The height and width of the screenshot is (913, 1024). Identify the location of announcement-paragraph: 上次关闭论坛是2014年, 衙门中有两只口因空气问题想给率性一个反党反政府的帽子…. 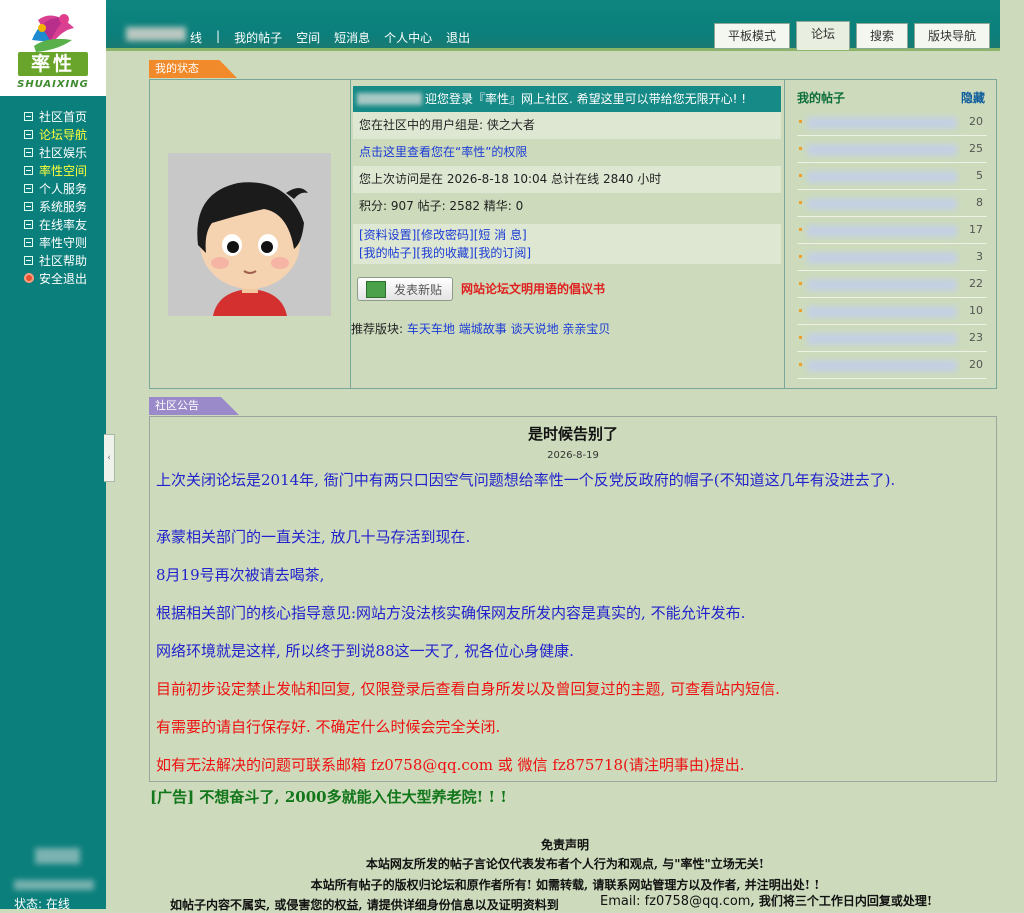
(526, 480).